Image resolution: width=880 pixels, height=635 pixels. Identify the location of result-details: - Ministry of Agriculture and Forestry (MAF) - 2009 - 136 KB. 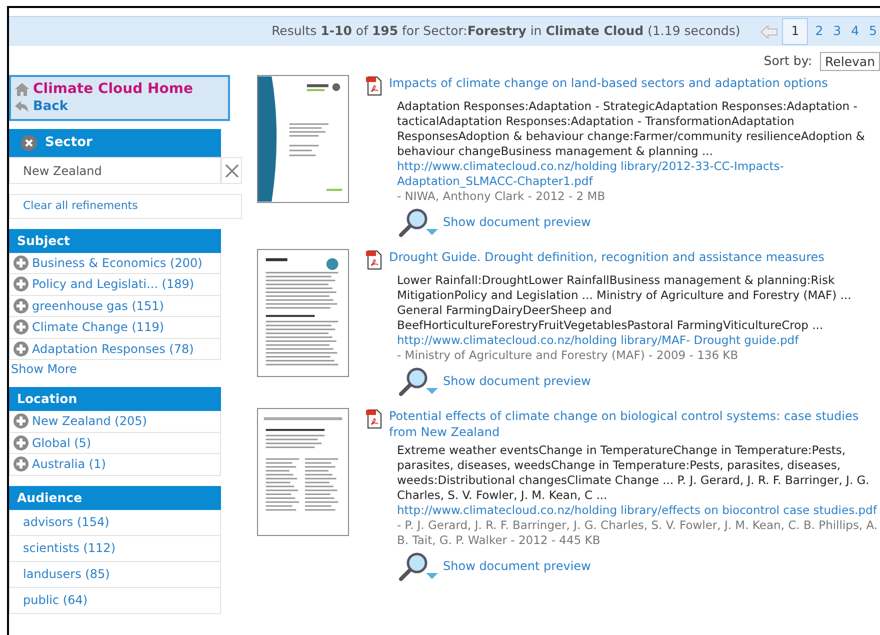
(568, 355).